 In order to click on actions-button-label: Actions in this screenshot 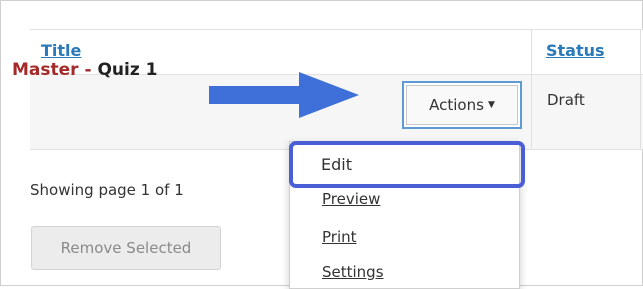, I will do `click(456, 105)`.